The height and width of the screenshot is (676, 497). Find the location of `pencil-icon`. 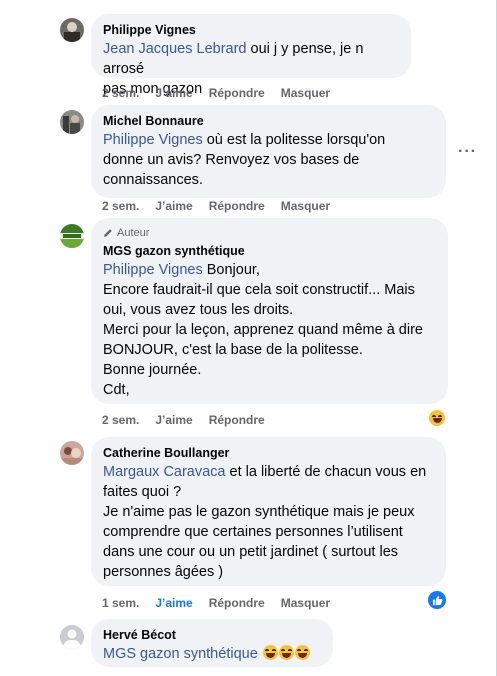

pencil-icon is located at coordinates (108, 233).